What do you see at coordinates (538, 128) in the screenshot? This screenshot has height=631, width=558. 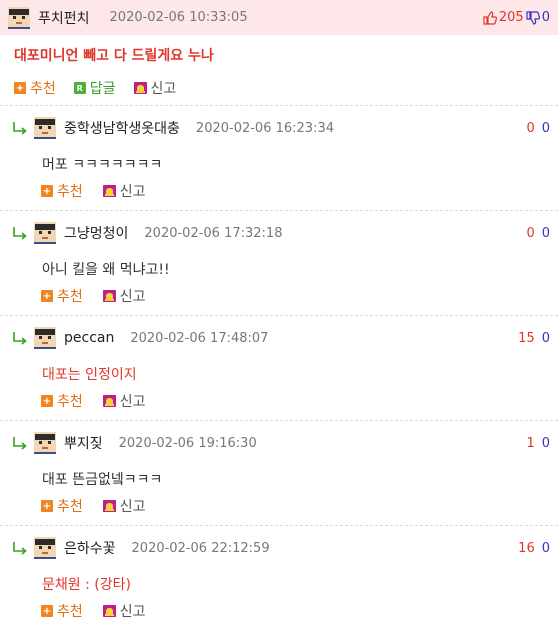 I see `vote-counter: 00` at bounding box center [538, 128].